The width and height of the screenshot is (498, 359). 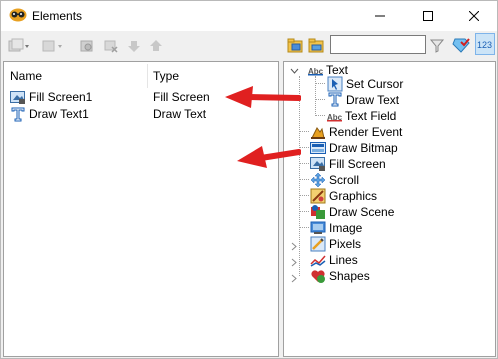 What do you see at coordinates (294, 69) in the screenshot?
I see `chevron-down-icon` at bounding box center [294, 69].